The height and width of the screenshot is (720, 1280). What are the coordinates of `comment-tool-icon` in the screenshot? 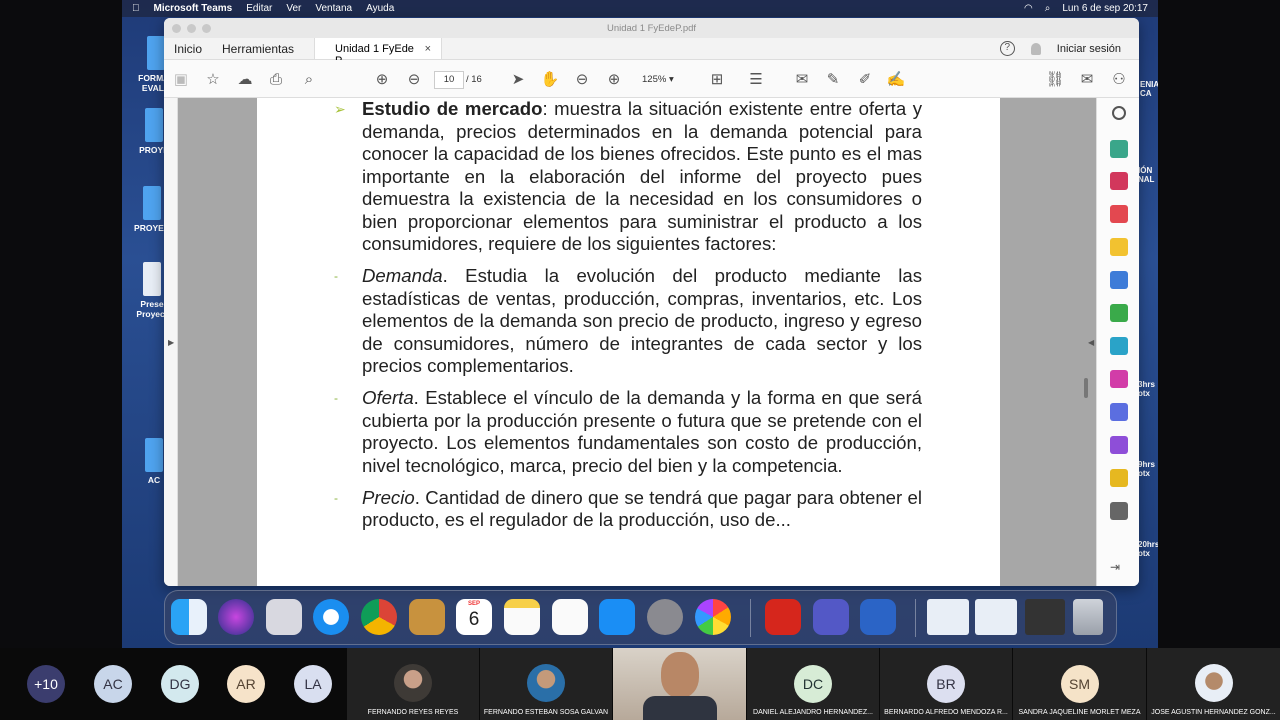 It's located at (1119, 247).